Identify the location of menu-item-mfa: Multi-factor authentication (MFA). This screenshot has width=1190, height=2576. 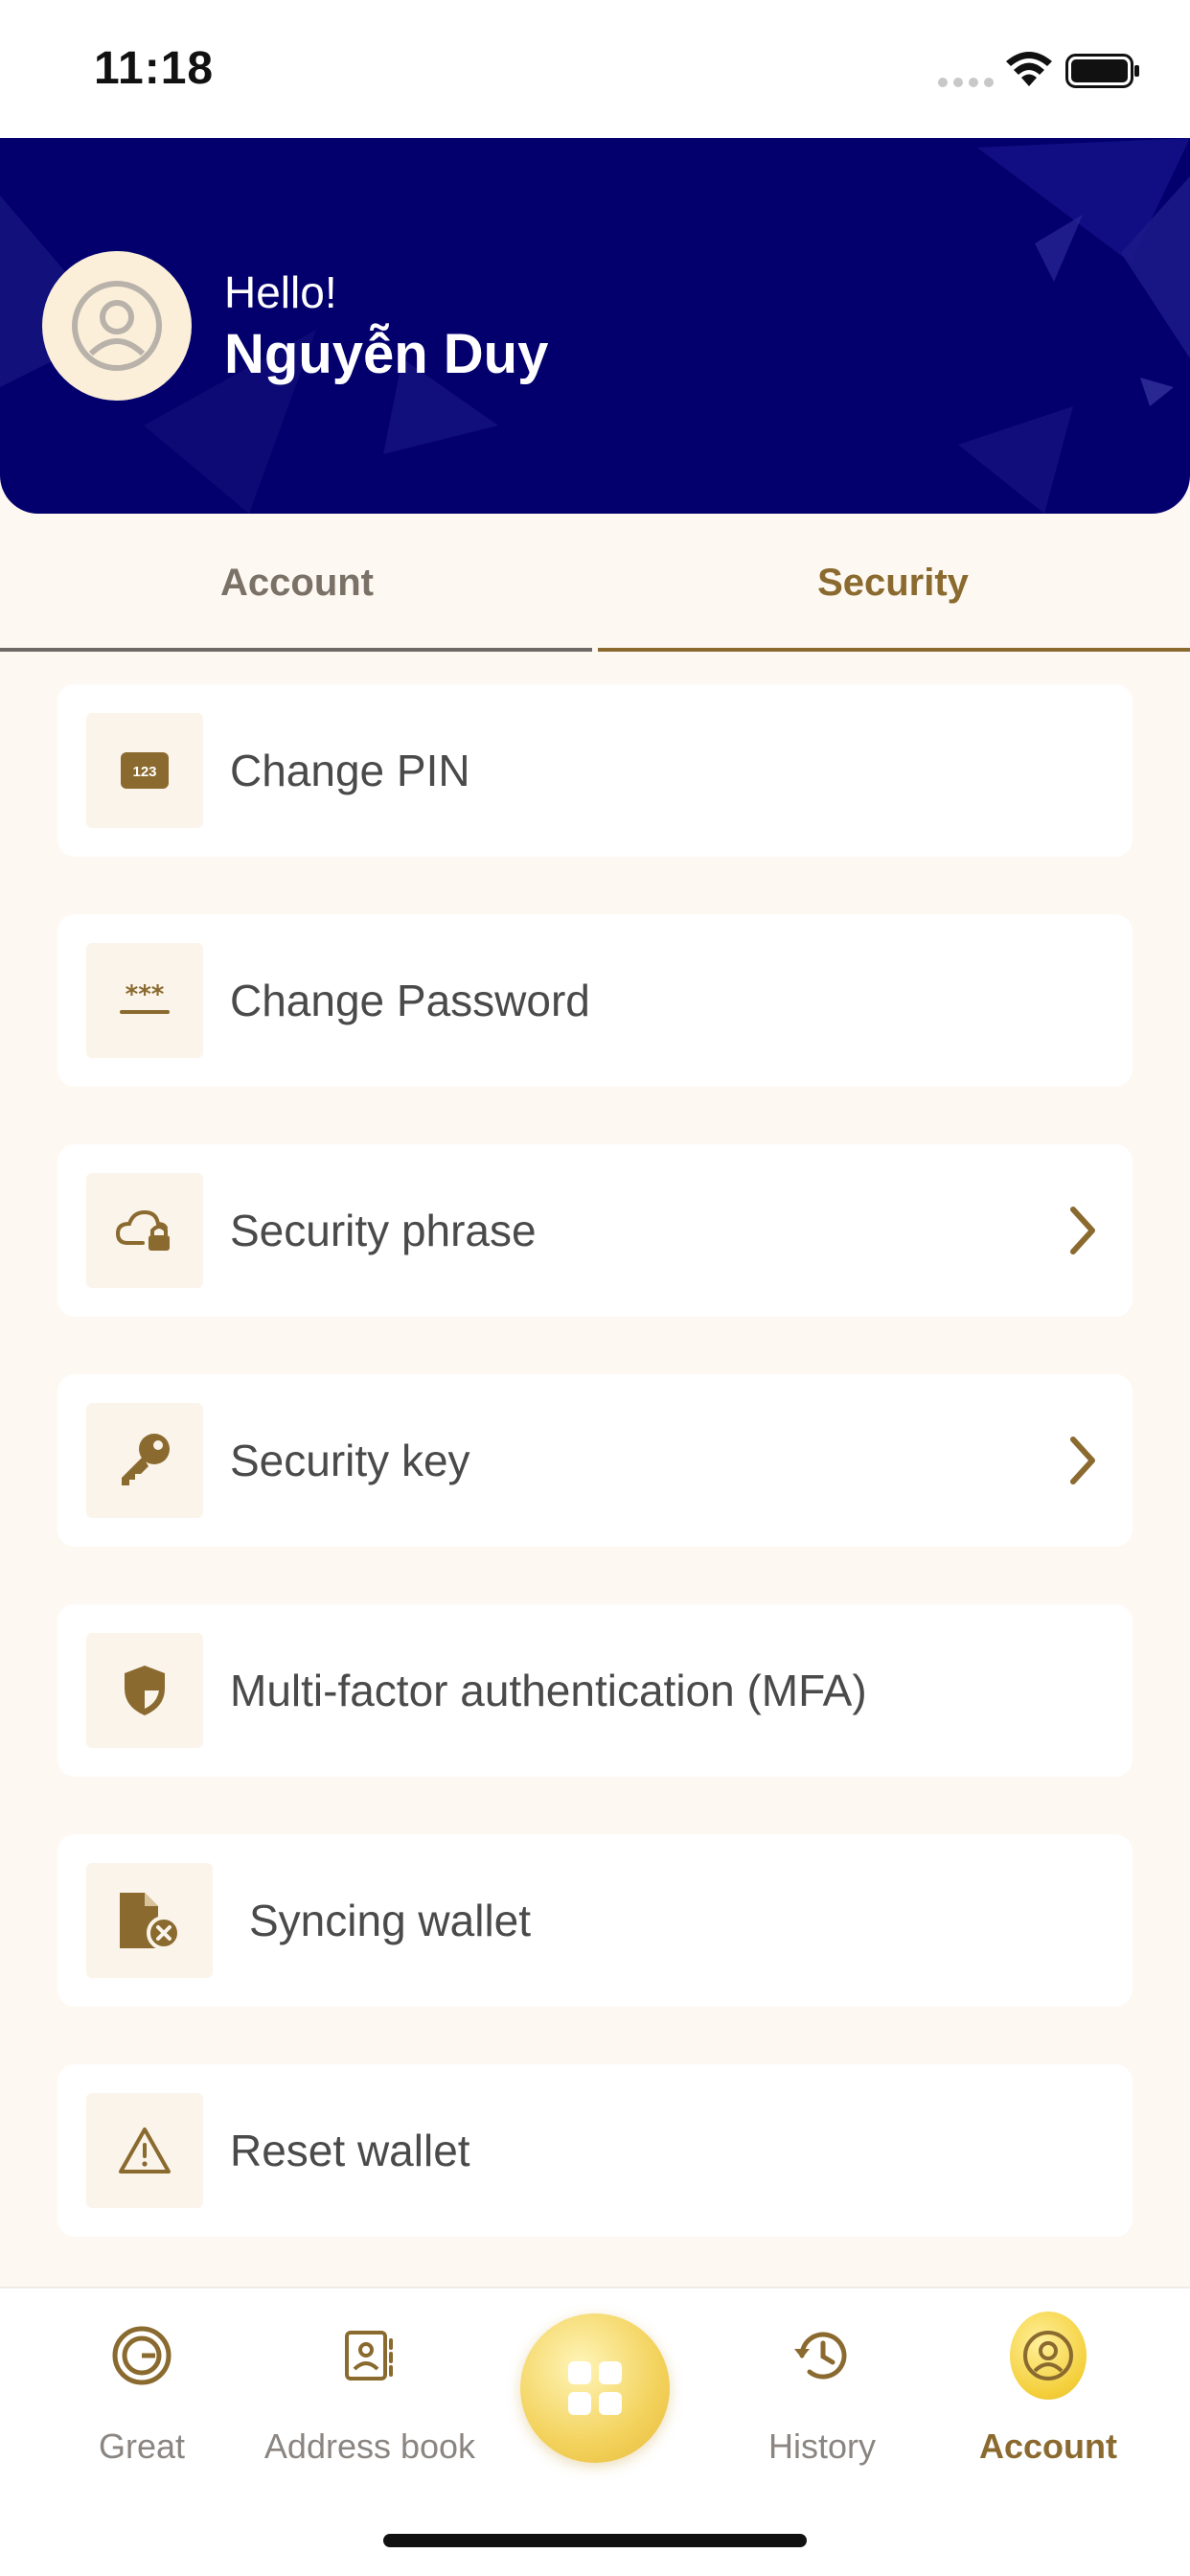
(595, 1690).